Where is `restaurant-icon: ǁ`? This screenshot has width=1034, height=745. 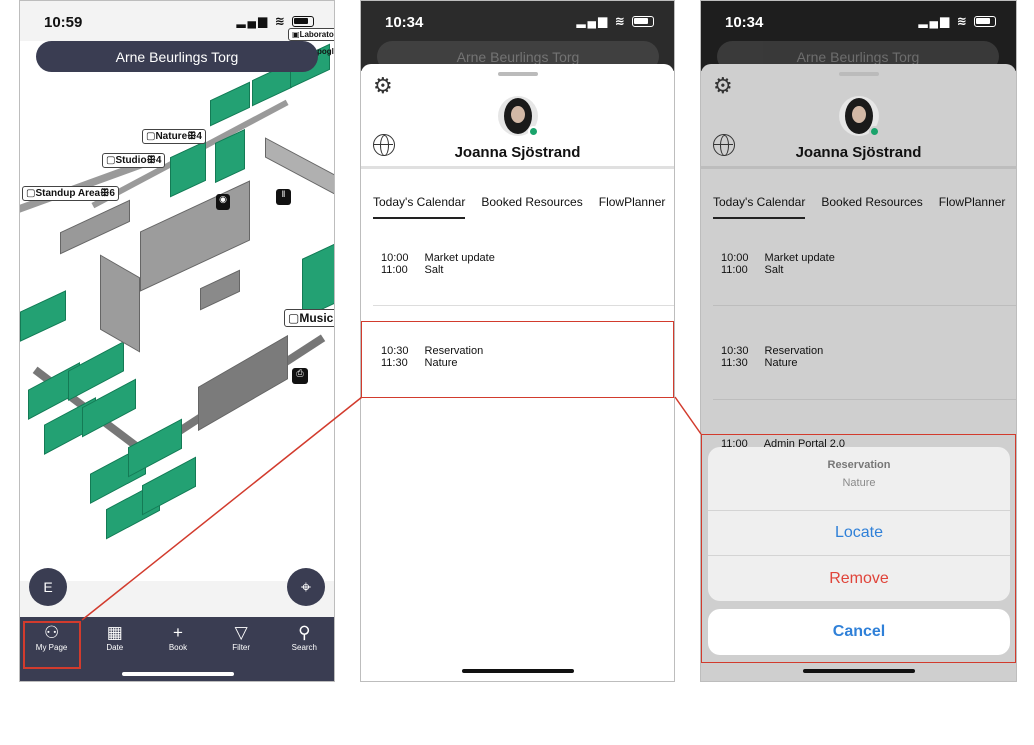
restaurant-icon: ǁ is located at coordinates (283, 197).